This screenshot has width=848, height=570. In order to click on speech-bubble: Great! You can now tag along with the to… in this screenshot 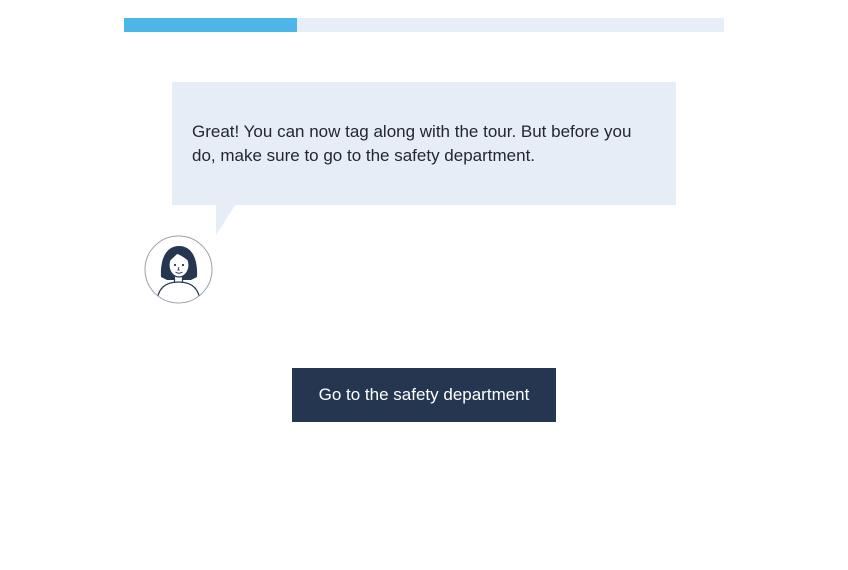, I will do `click(424, 143)`.